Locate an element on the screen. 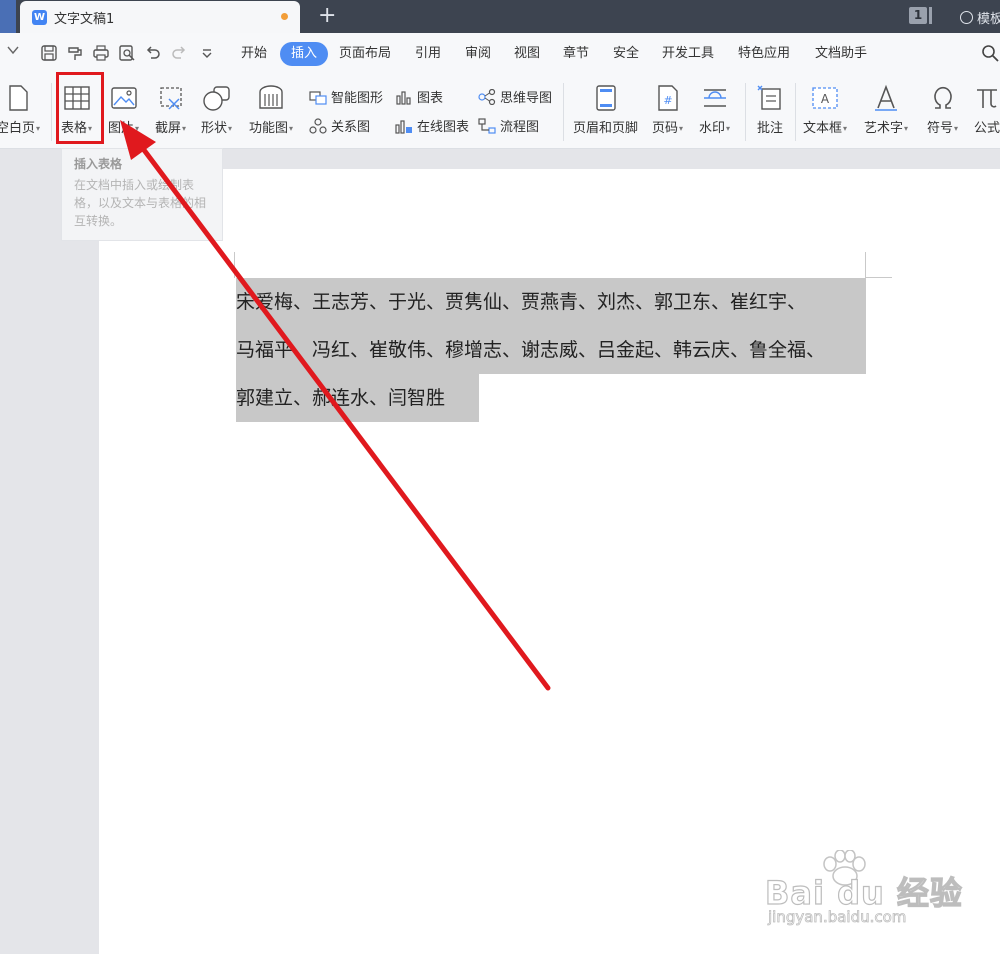  tooltip-title: 插入表格 is located at coordinates (98, 164).